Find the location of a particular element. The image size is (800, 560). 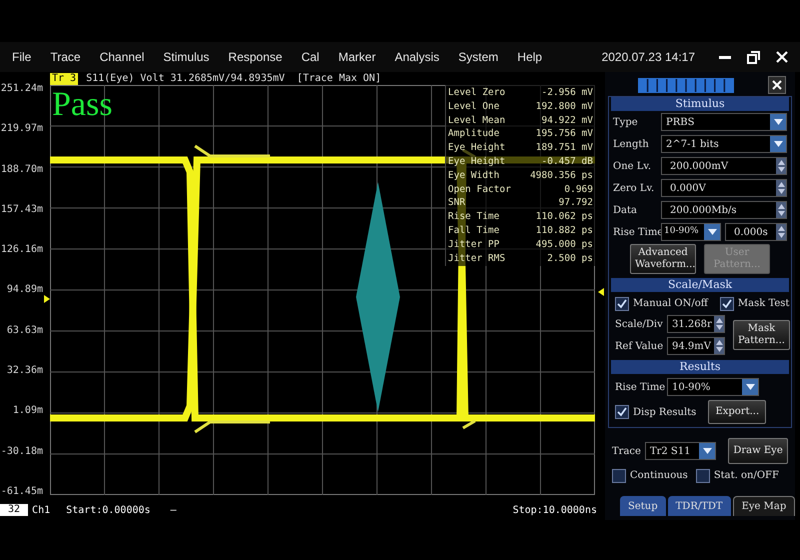

section-header: Stimulus is located at coordinates (700, 104).